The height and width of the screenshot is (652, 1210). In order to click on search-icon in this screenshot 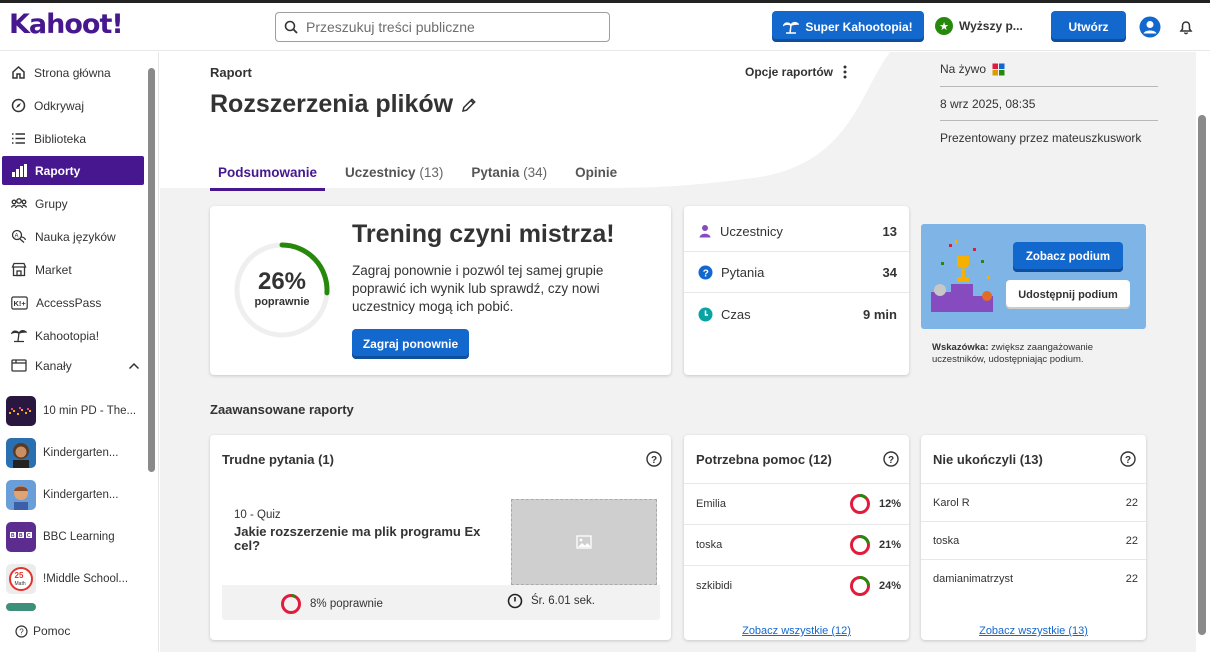, I will do `click(291, 27)`.